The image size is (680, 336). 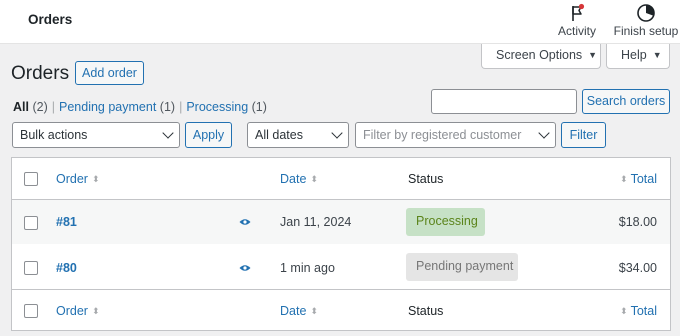 What do you see at coordinates (637, 222) in the screenshot?
I see `order-total: $18.00` at bounding box center [637, 222].